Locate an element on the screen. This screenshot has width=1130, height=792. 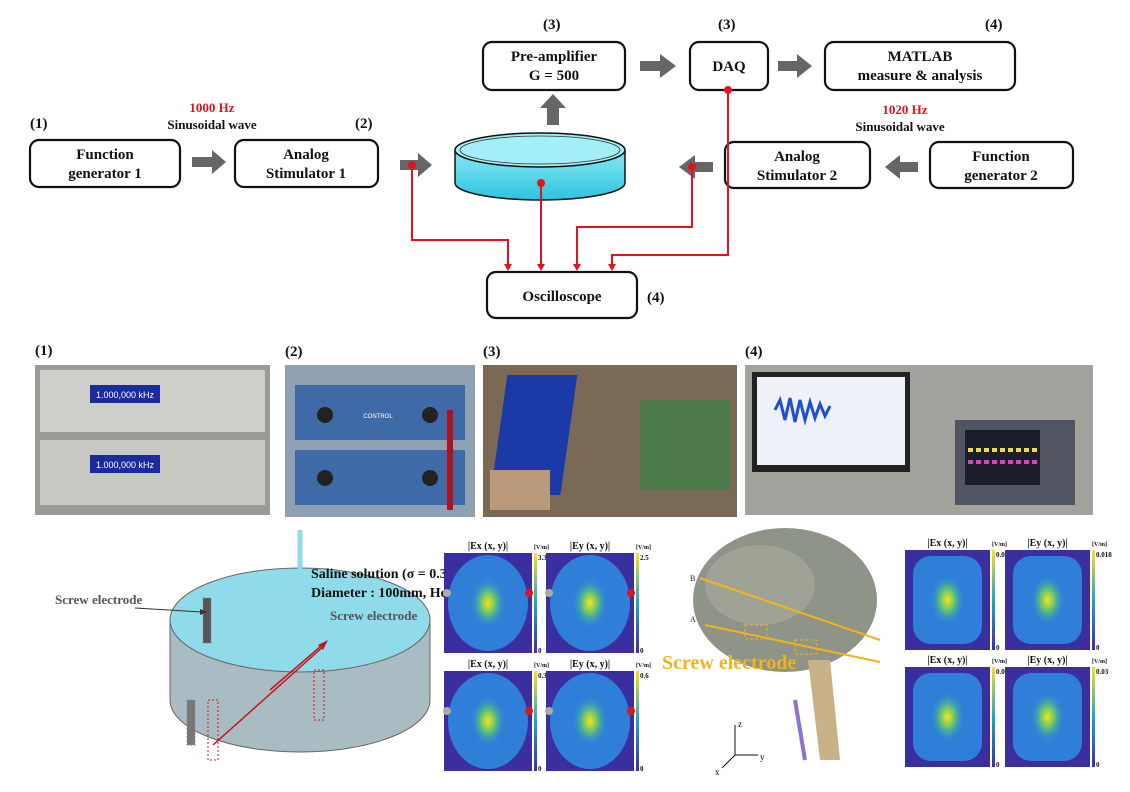
freq-2: 1020 Hz is located at coordinates (904, 109).